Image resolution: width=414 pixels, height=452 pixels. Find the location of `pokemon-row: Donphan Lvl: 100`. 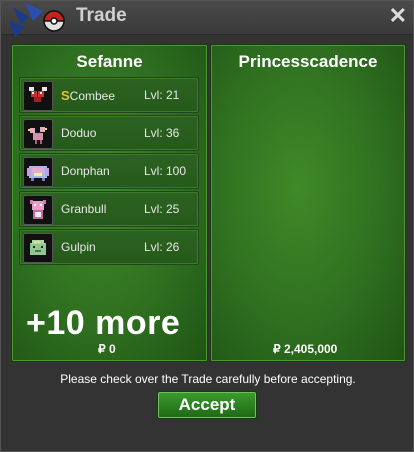

pokemon-row: Donphan Lvl: 100 is located at coordinates (109, 171).